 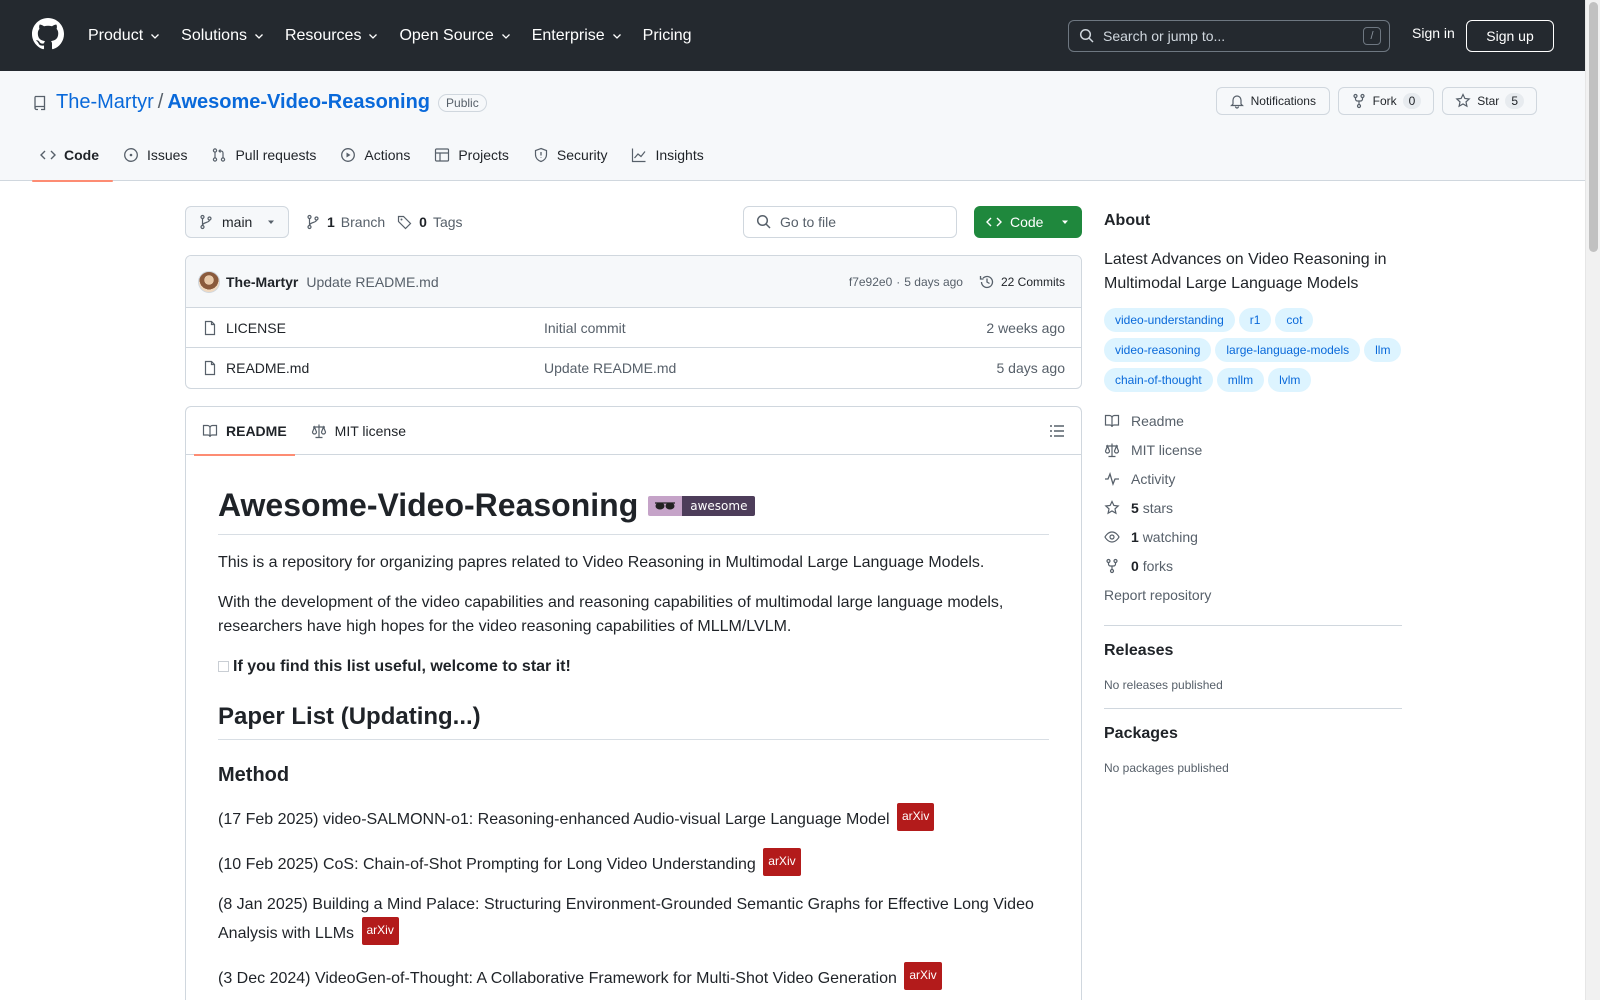 I want to click on watchers-link: 1 watching, so click(x=1253, y=536).